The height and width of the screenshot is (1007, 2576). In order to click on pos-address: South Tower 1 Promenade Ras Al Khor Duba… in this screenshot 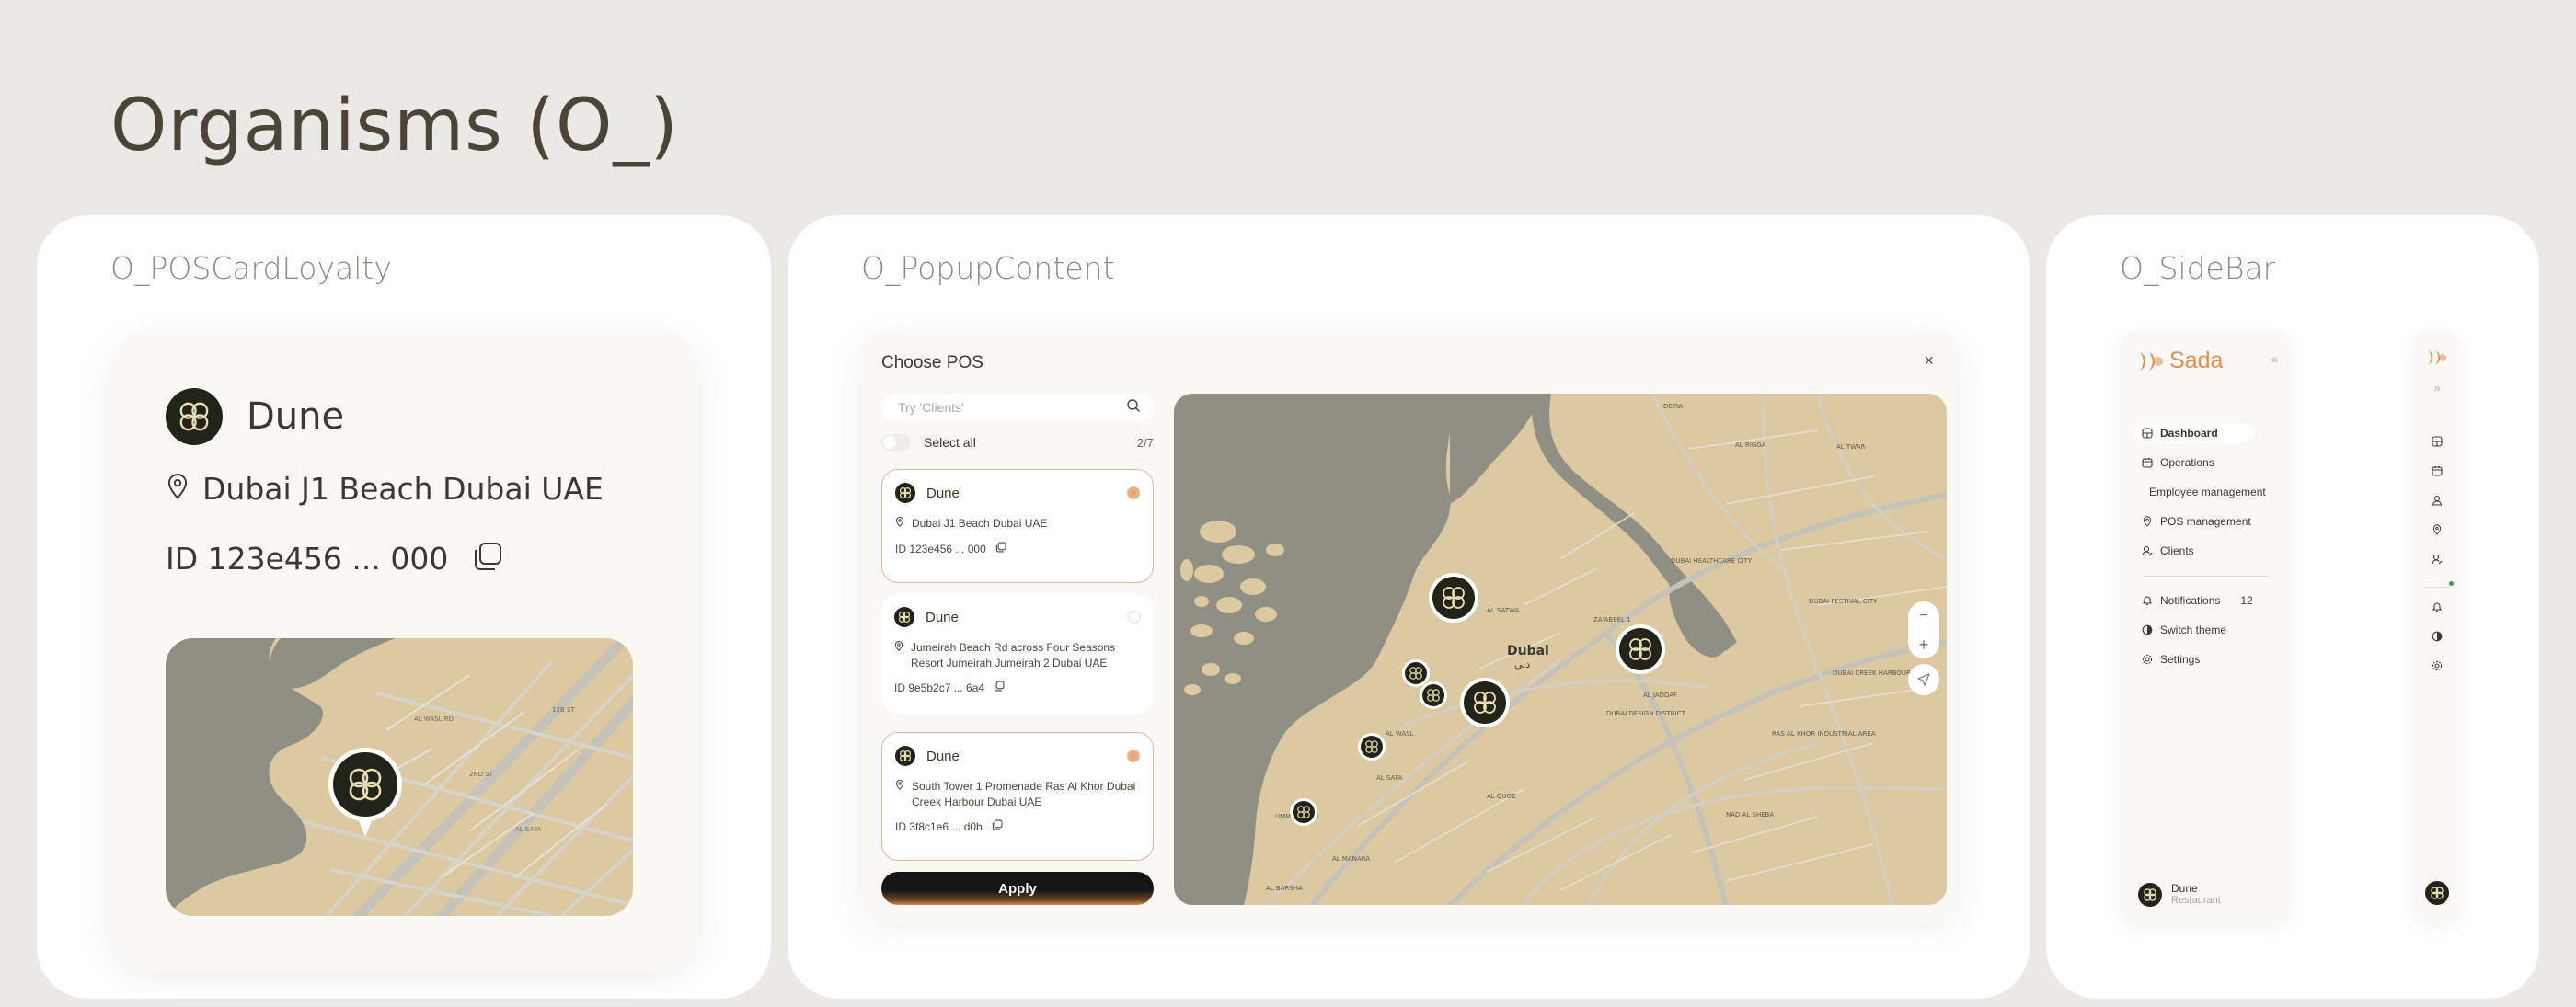, I will do `click(1024, 794)`.